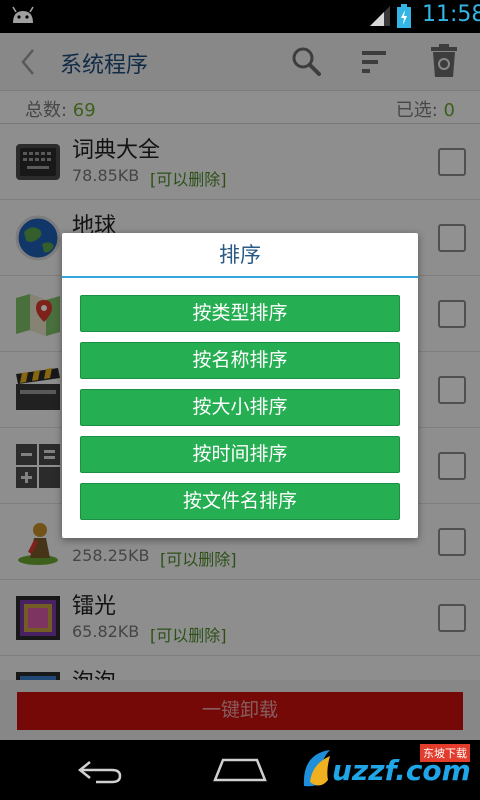 The image size is (480, 800). I want to click on nav-home-icon, so click(240, 770).